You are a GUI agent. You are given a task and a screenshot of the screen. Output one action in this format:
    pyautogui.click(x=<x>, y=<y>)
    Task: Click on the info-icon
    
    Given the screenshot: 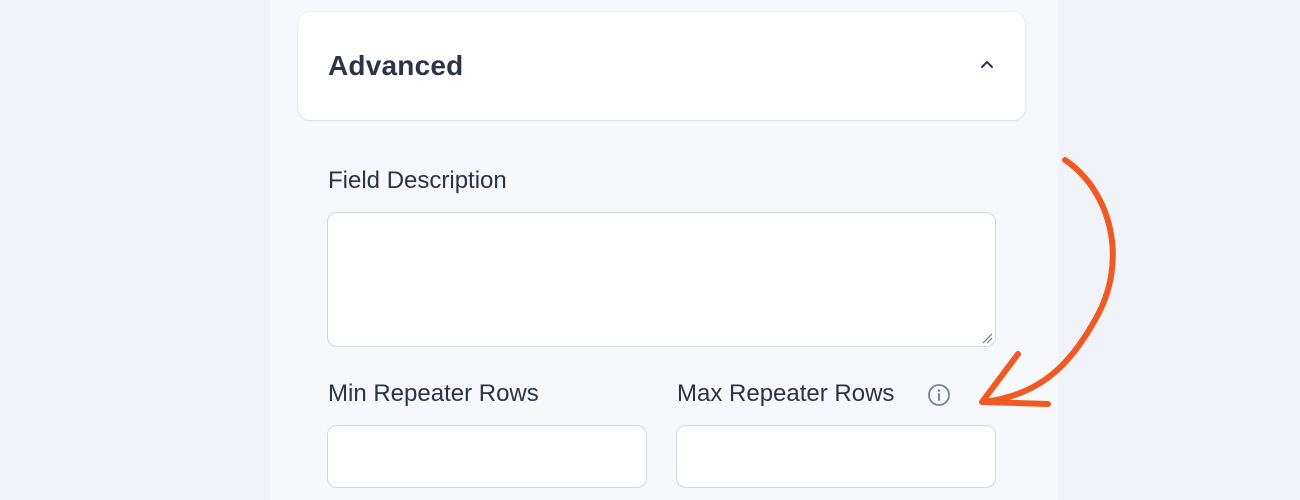 What is the action you would take?
    pyautogui.click(x=939, y=395)
    